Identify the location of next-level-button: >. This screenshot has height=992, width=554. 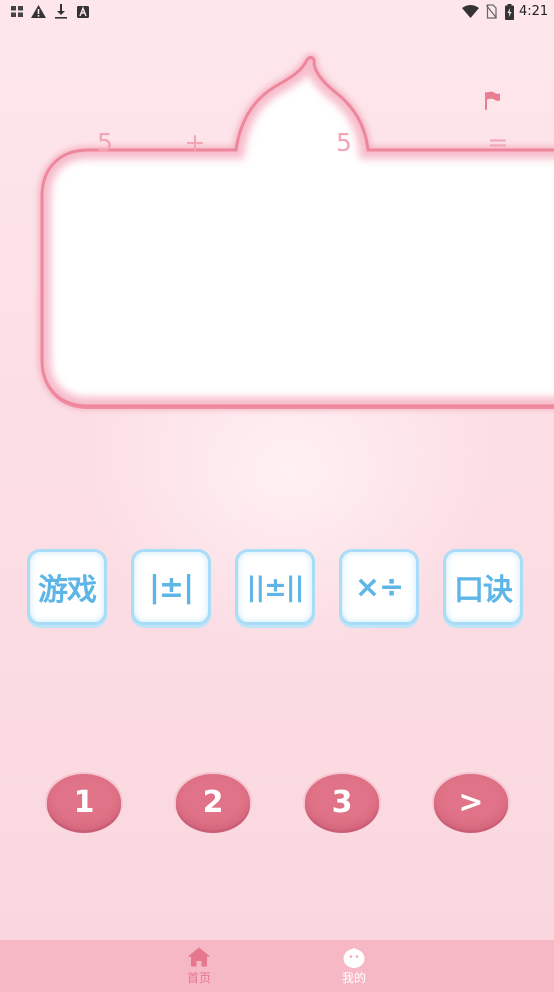
(471, 802).